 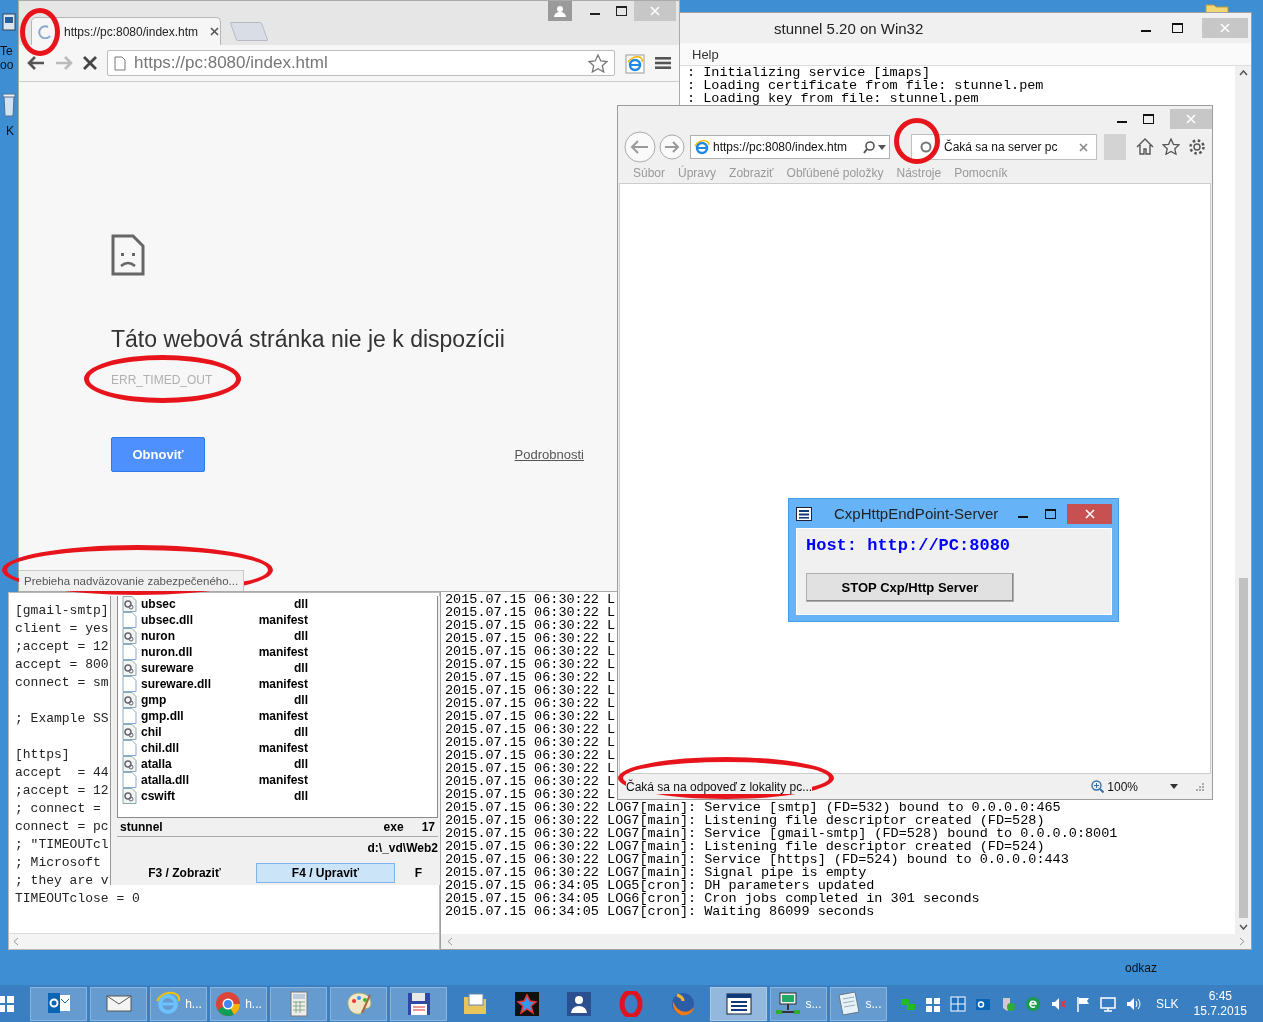 What do you see at coordinates (197, 668) in the screenshot?
I see `file-name: sureware` at bounding box center [197, 668].